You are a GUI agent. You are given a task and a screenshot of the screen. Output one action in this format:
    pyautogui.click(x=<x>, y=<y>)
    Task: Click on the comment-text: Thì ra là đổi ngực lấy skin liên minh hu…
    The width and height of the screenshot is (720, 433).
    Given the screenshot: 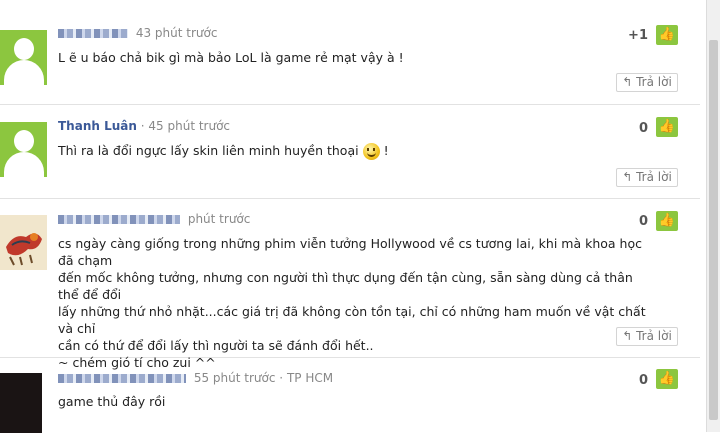 What is the action you would take?
    pyautogui.click(x=353, y=151)
    